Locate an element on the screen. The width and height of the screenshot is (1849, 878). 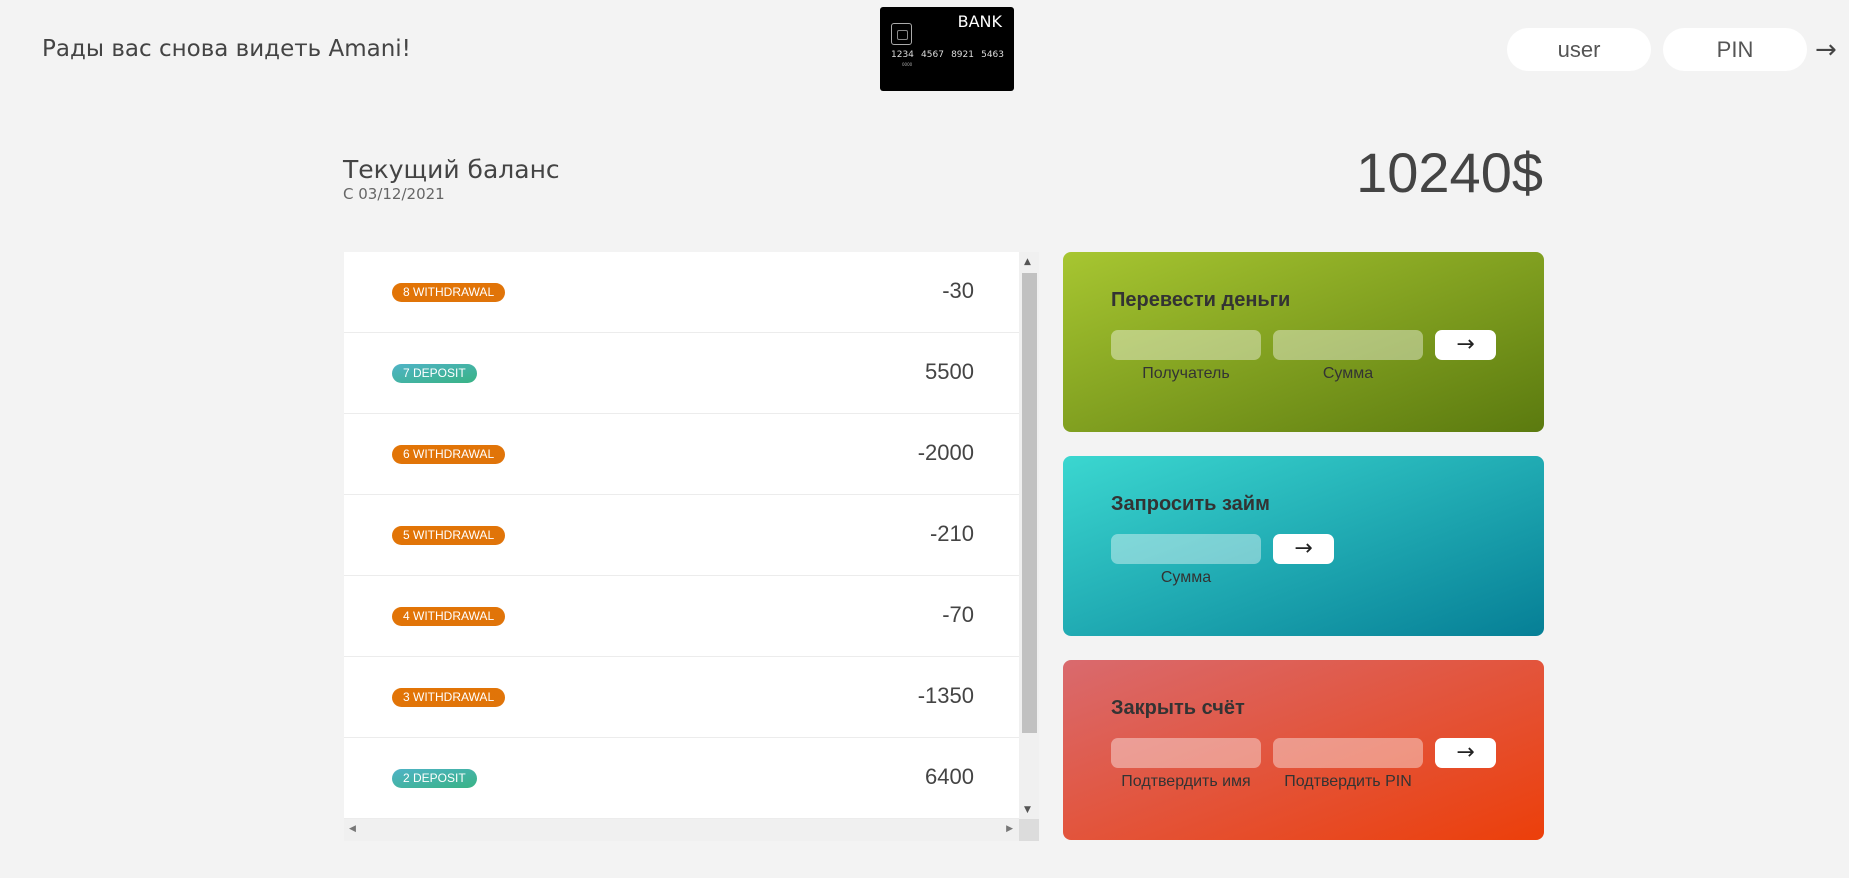
close-submit-button: → is located at coordinates (1465, 753).